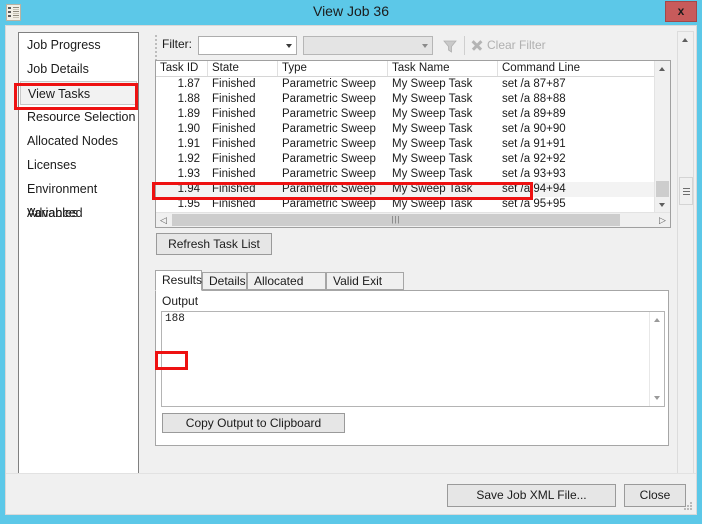 The width and height of the screenshot is (702, 524). I want to click on table-header-row: Task ID State Type Task Name Command Line, so click(405, 69).